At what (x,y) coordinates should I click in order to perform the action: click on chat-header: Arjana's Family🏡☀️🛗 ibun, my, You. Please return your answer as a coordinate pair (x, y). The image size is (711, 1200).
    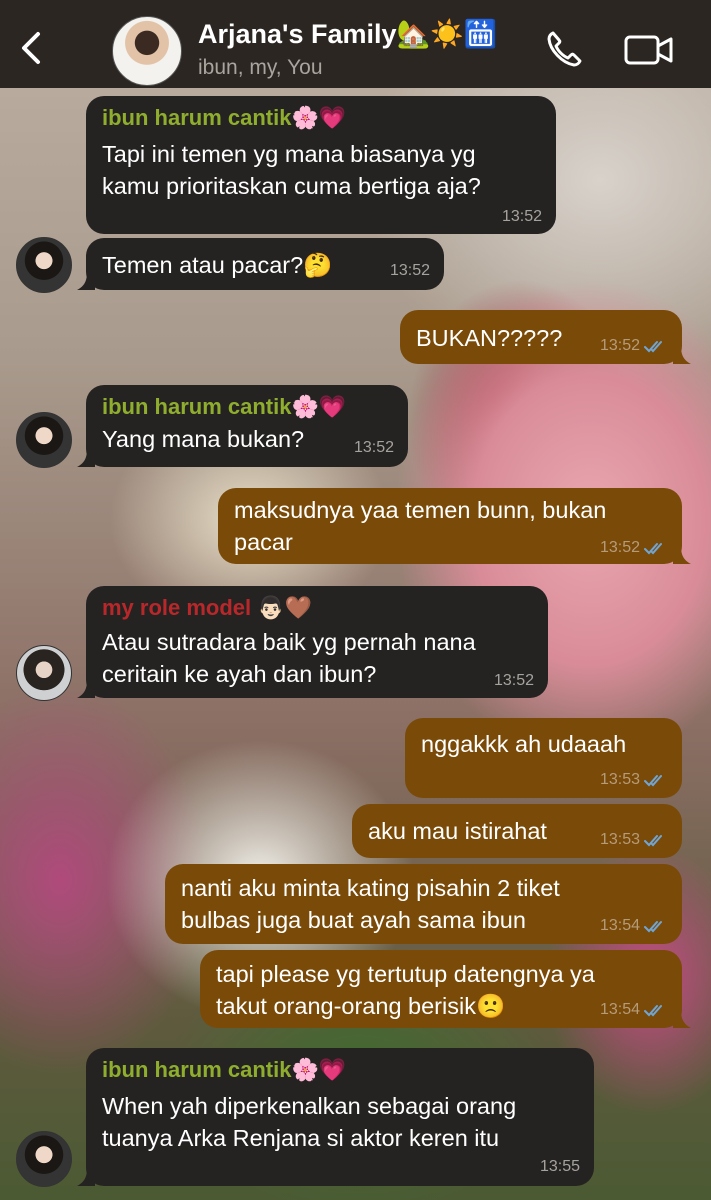
    Looking at the image, I should click on (355, 44).